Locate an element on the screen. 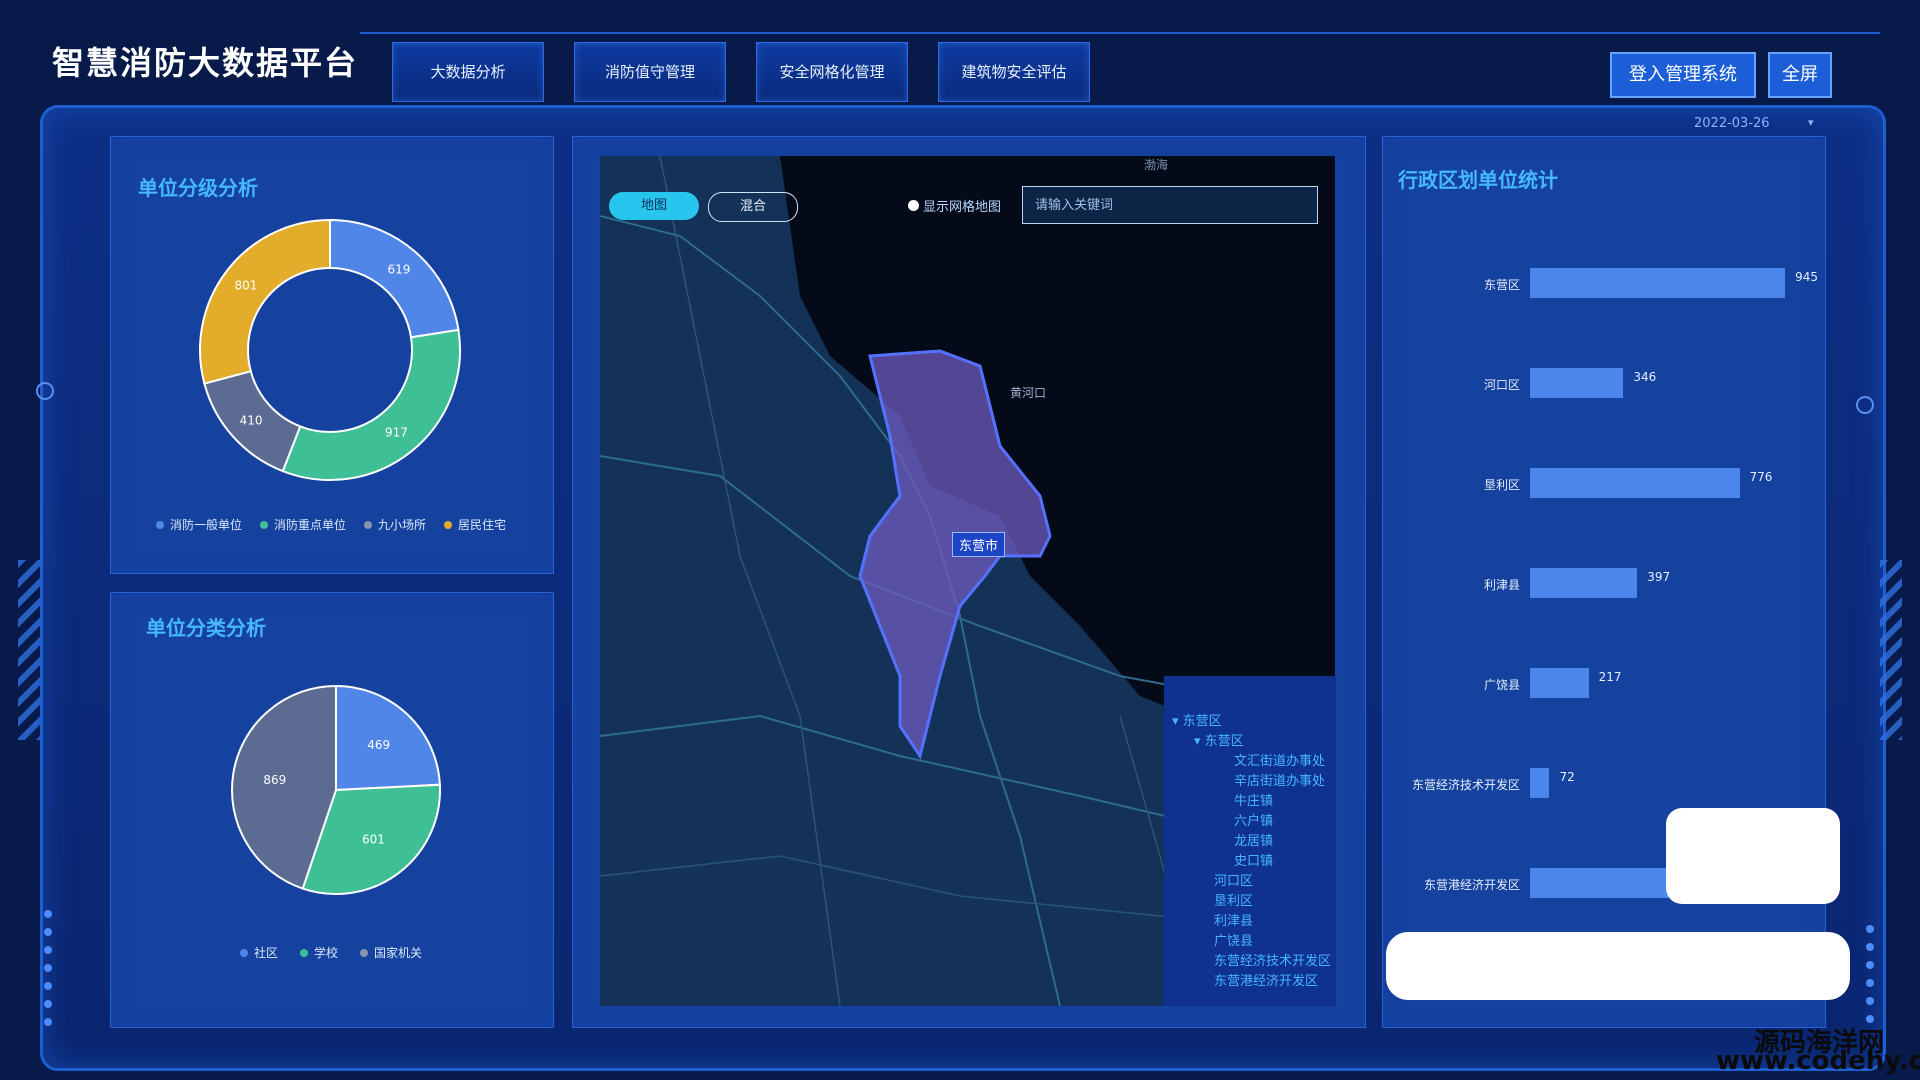 This screenshot has height=1080, width=1920. bar-category-label: 广饶县 is located at coordinates (1501, 685).